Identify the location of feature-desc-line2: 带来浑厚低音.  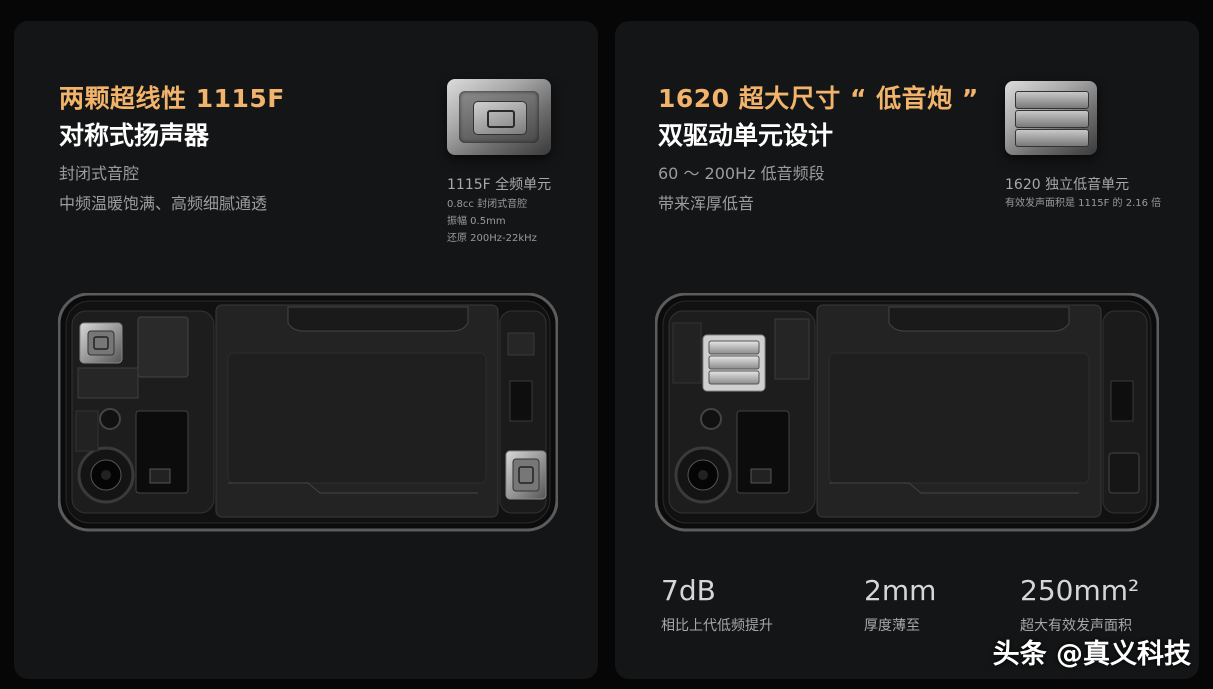
(706, 203).